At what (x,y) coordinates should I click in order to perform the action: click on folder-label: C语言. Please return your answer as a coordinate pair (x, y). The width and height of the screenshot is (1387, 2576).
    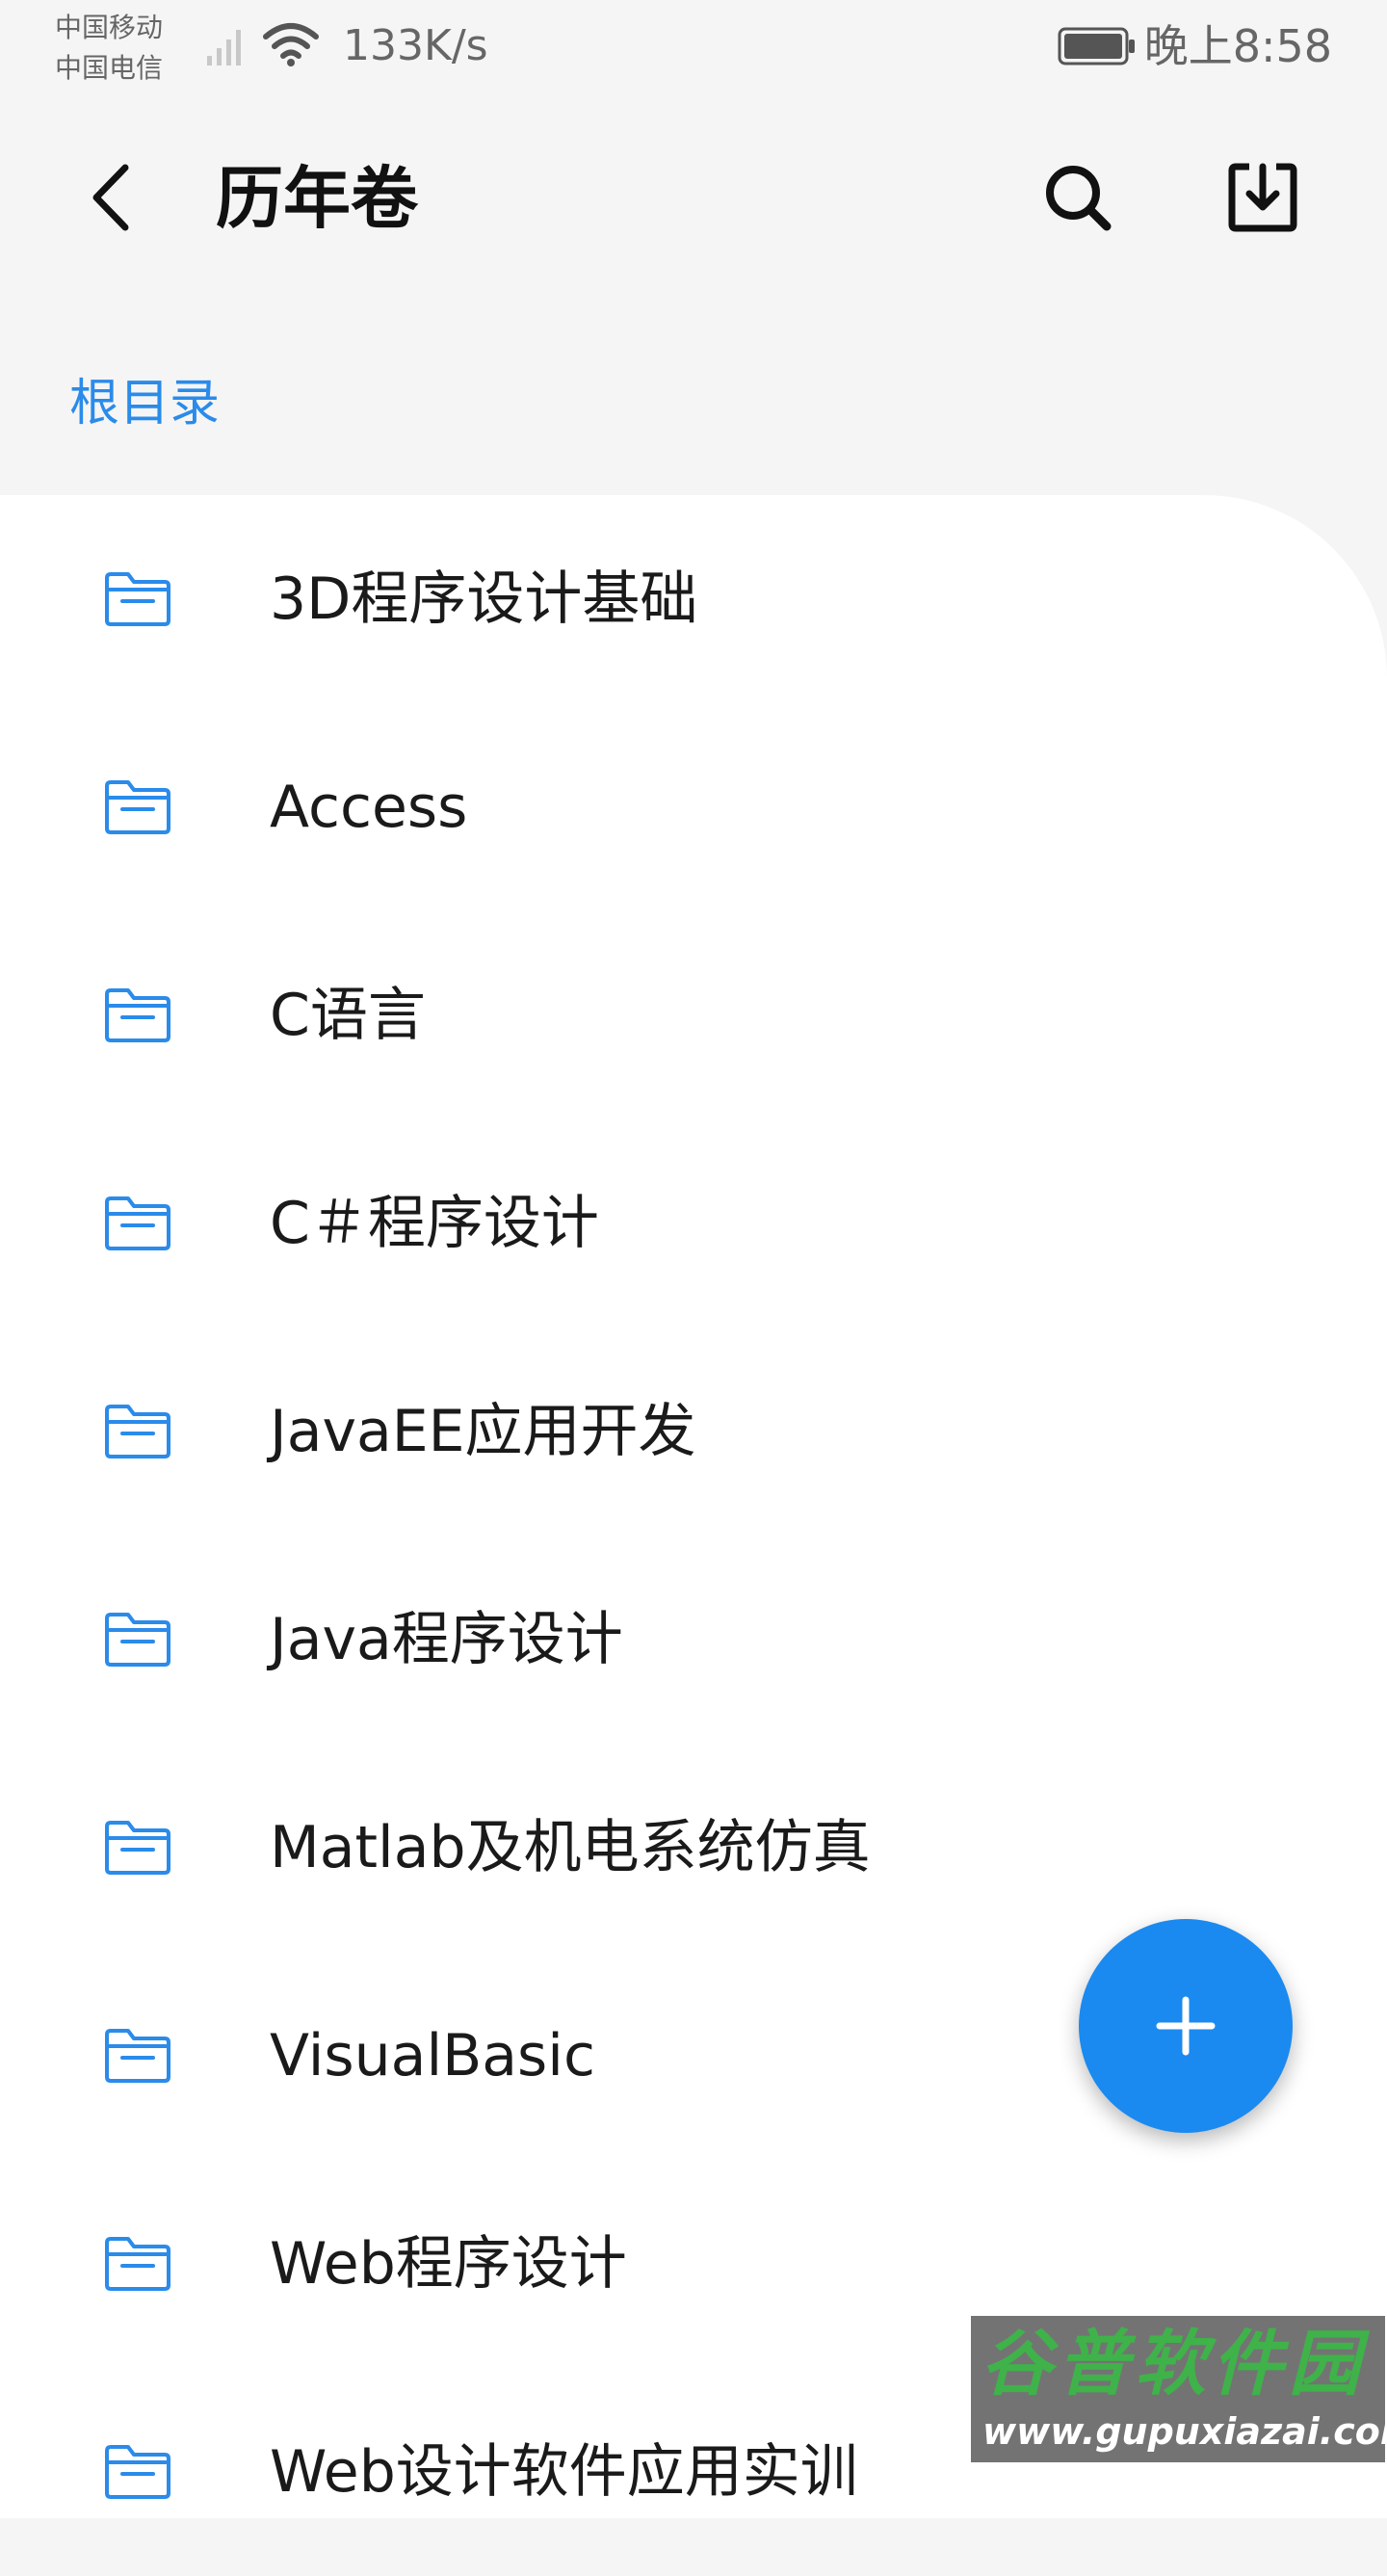
    Looking at the image, I should click on (348, 1015).